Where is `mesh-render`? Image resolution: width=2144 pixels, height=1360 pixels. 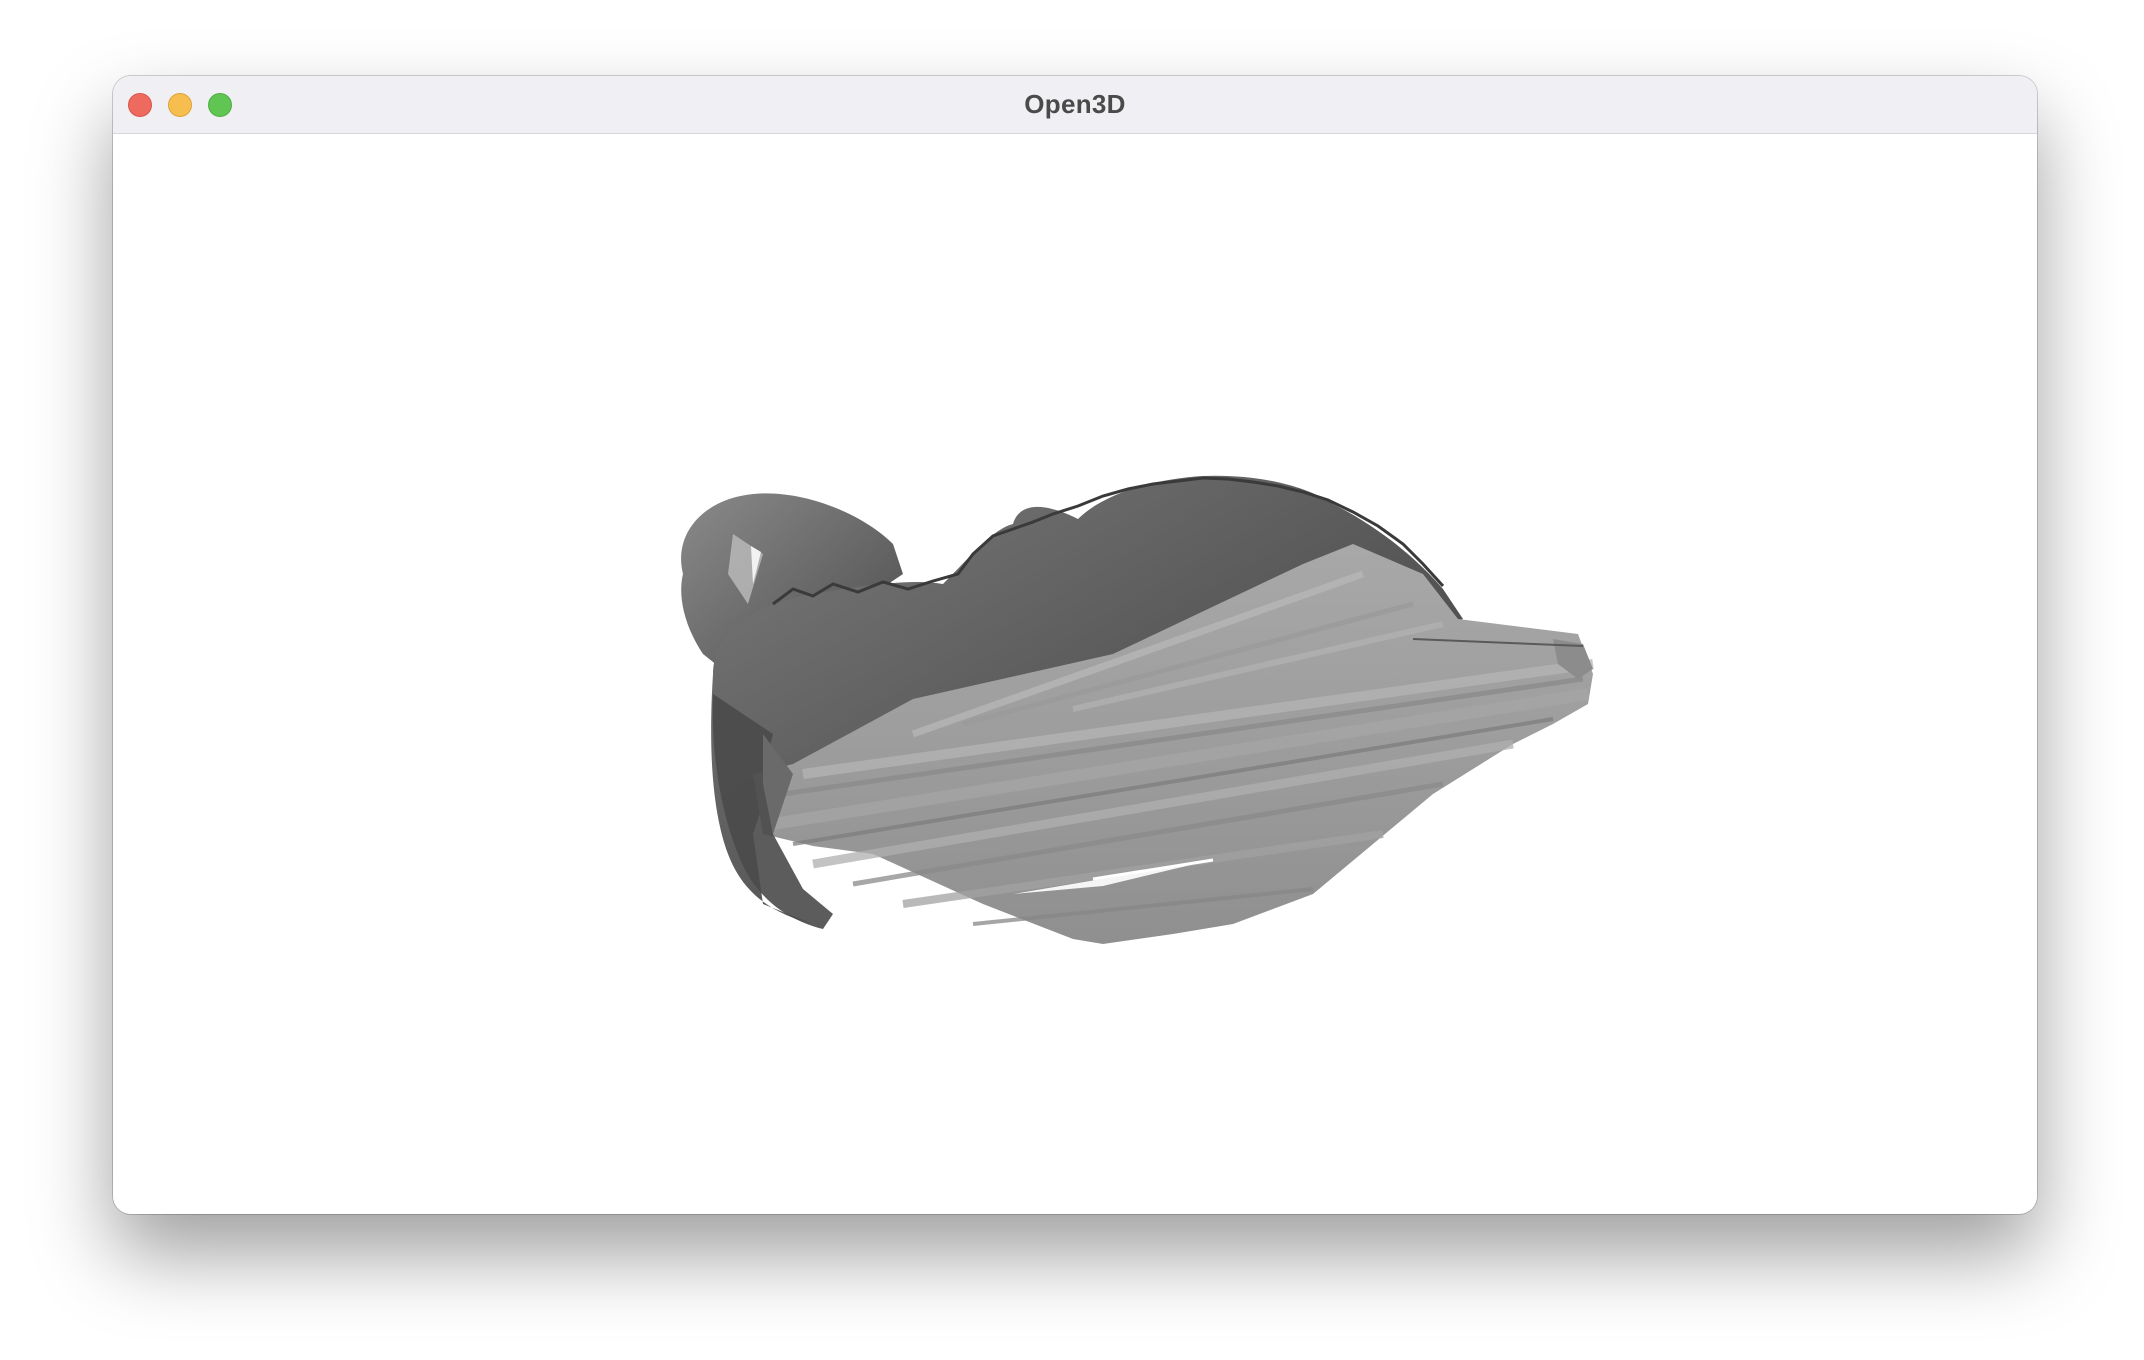 mesh-render is located at coordinates (1137, 709).